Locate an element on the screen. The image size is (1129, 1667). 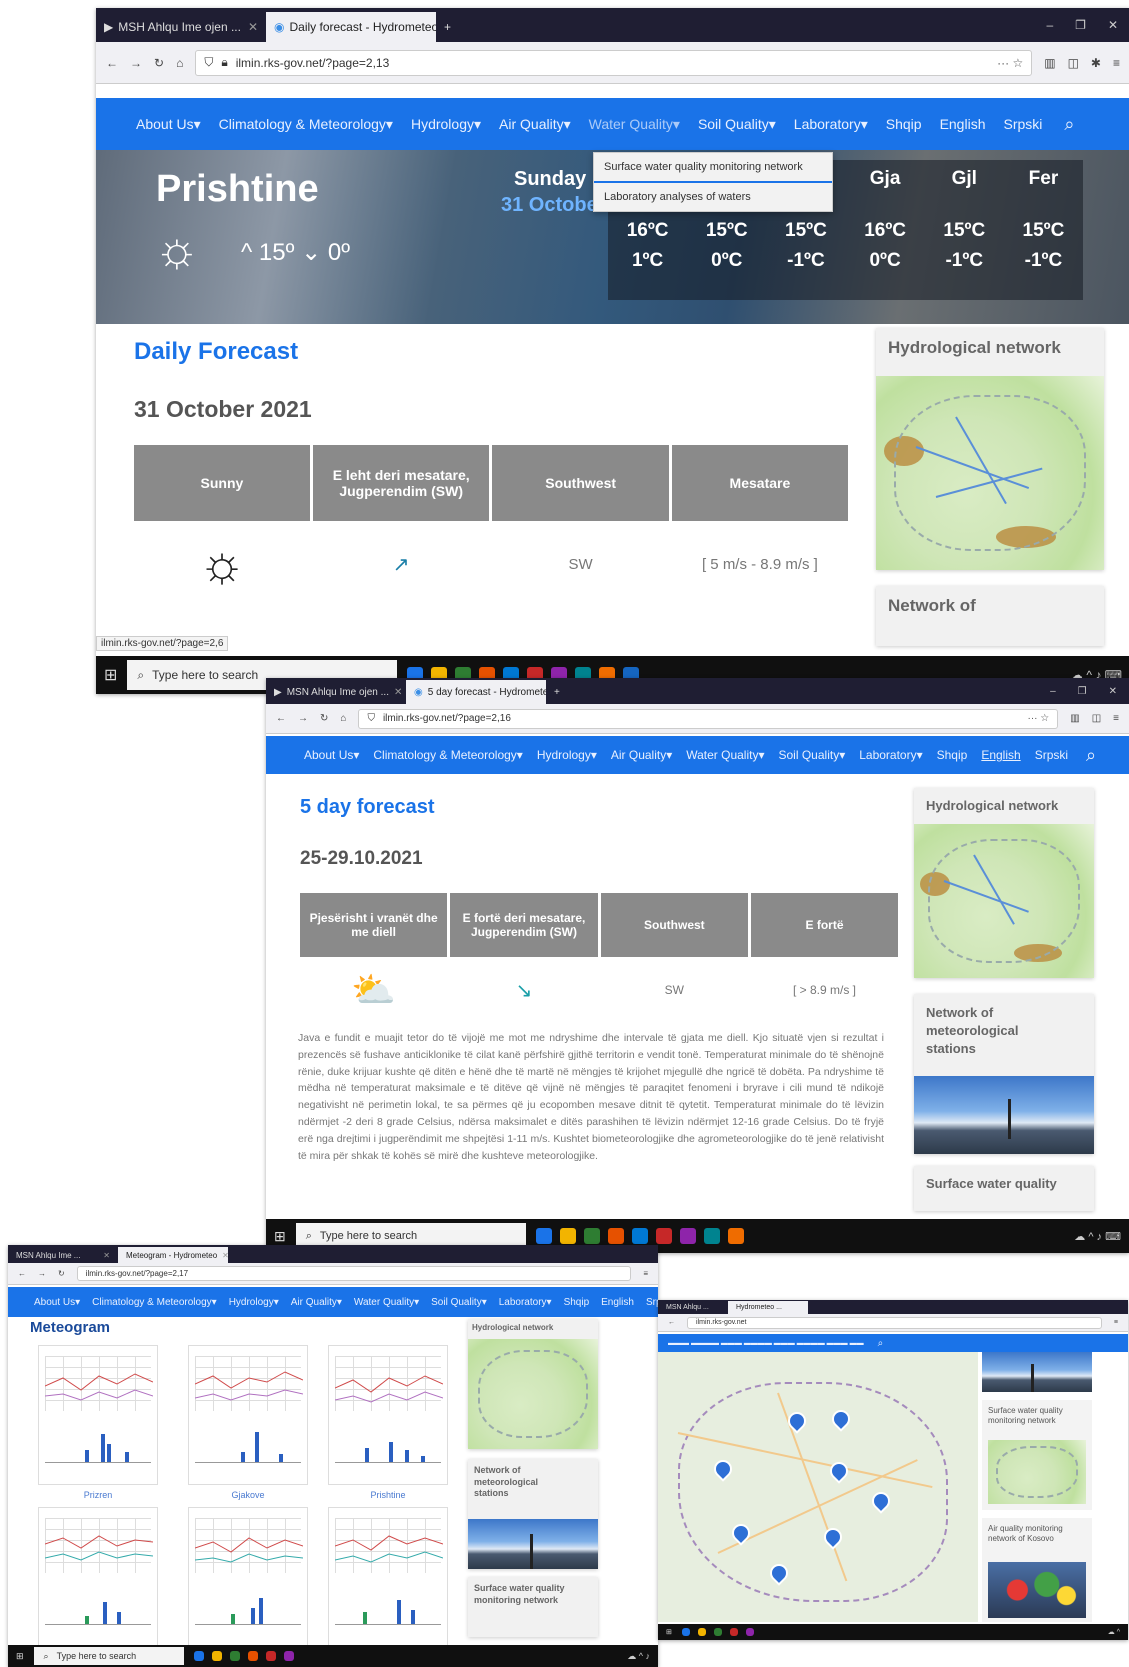
url-field: ⛉ ilmin.rks-gov.net/?page=2,16 ··· ☆ is located at coordinates (708, 718).